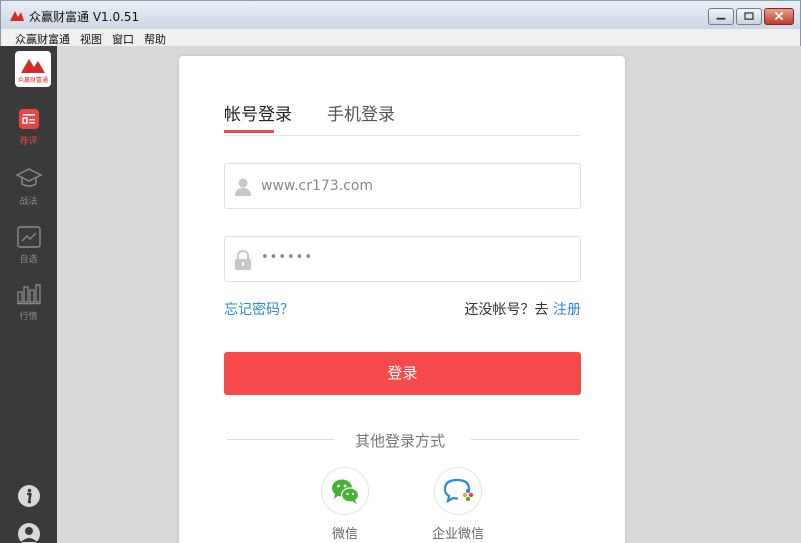 The image size is (801, 543). I want to click on user-avatar-icon, so click(28, 533).